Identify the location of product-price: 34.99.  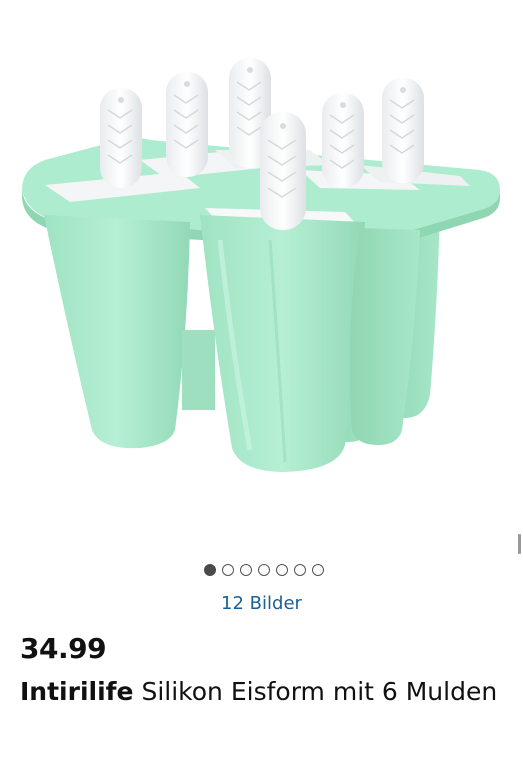
(63, 648).